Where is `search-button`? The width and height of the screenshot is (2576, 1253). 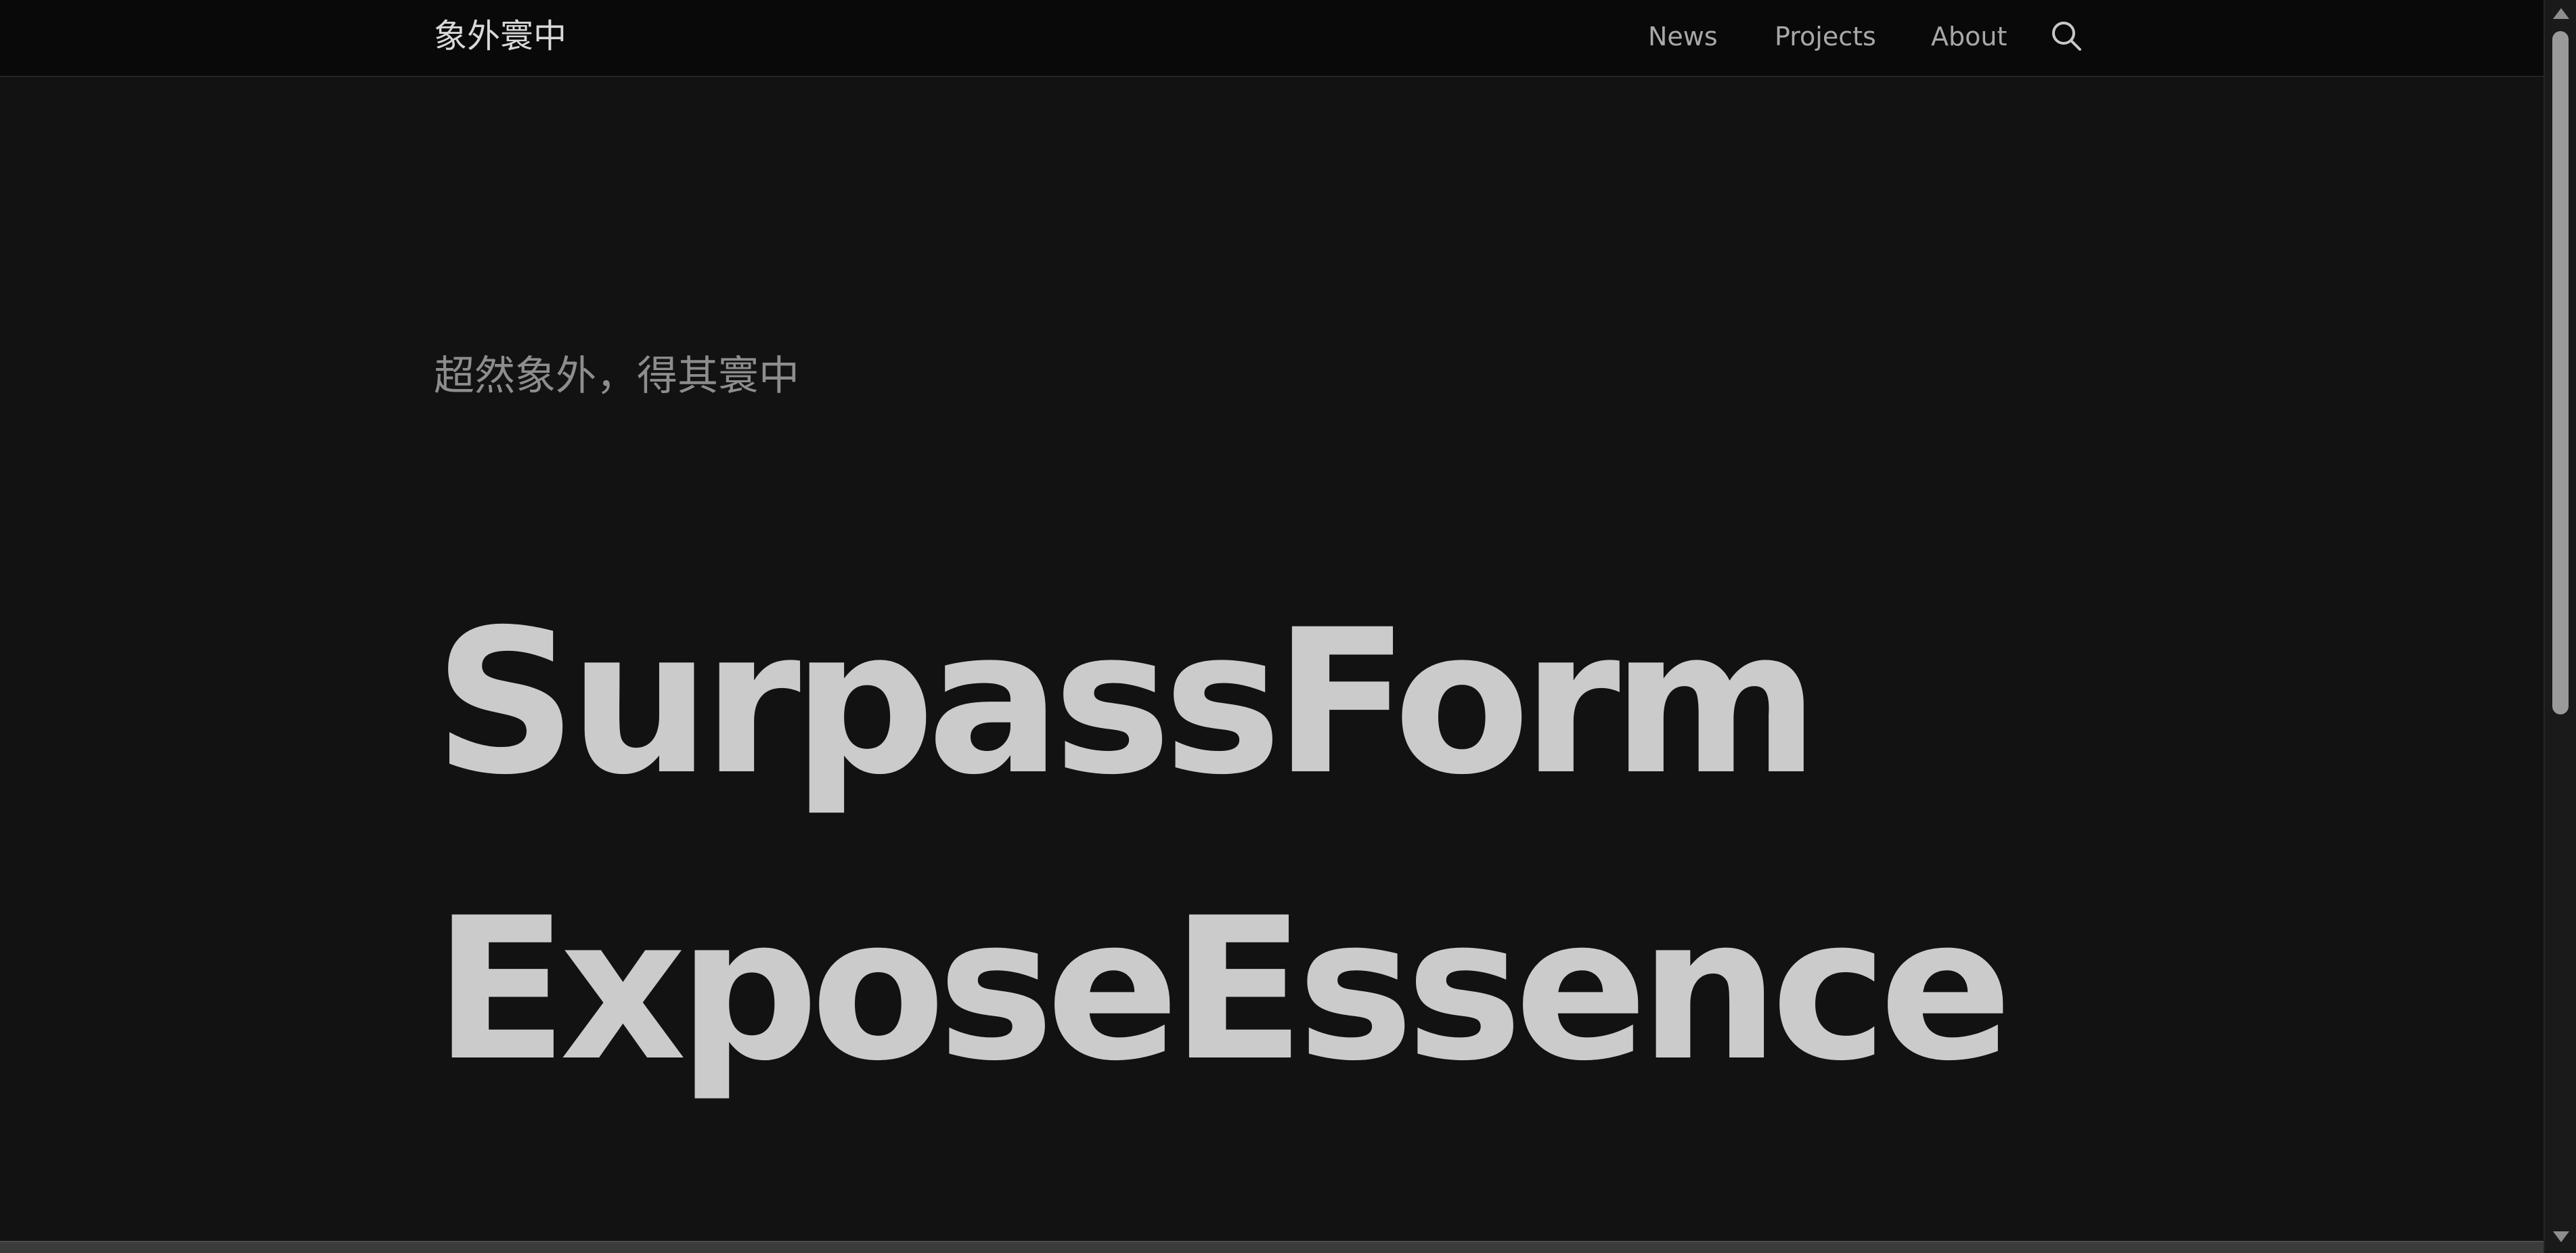
search-button is located at coordinates (2067, 36).